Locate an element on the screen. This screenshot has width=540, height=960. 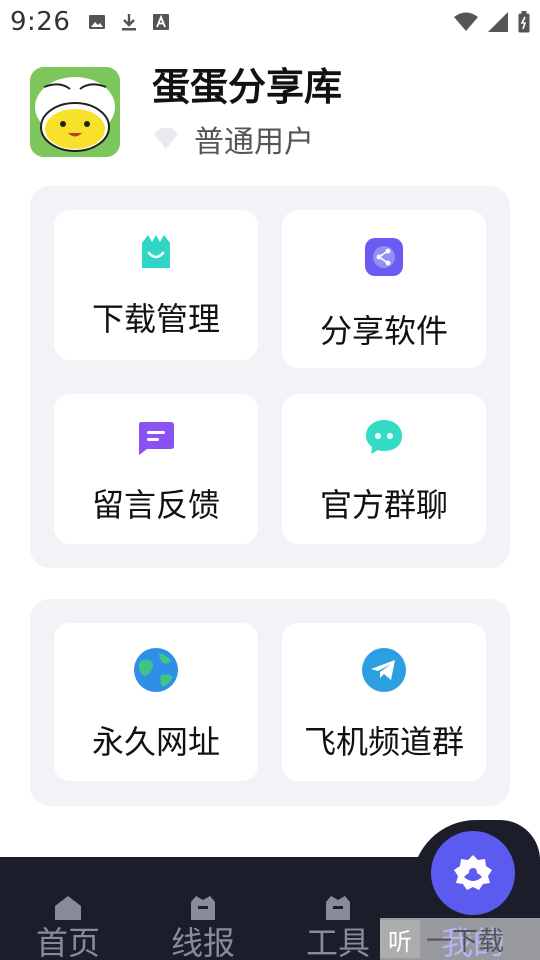
official-group-tile: 官方群聊 is located at coordinates (384, 469).